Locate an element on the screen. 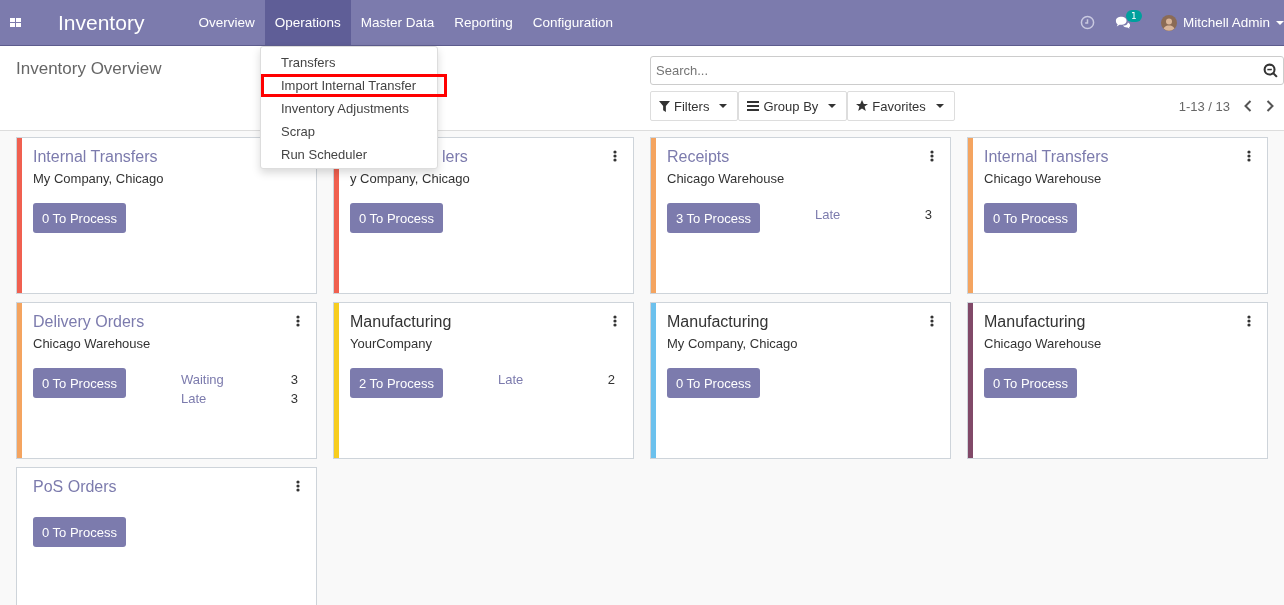 The image size is (1284, 605). list-icon is located at coordinates (753, 106).